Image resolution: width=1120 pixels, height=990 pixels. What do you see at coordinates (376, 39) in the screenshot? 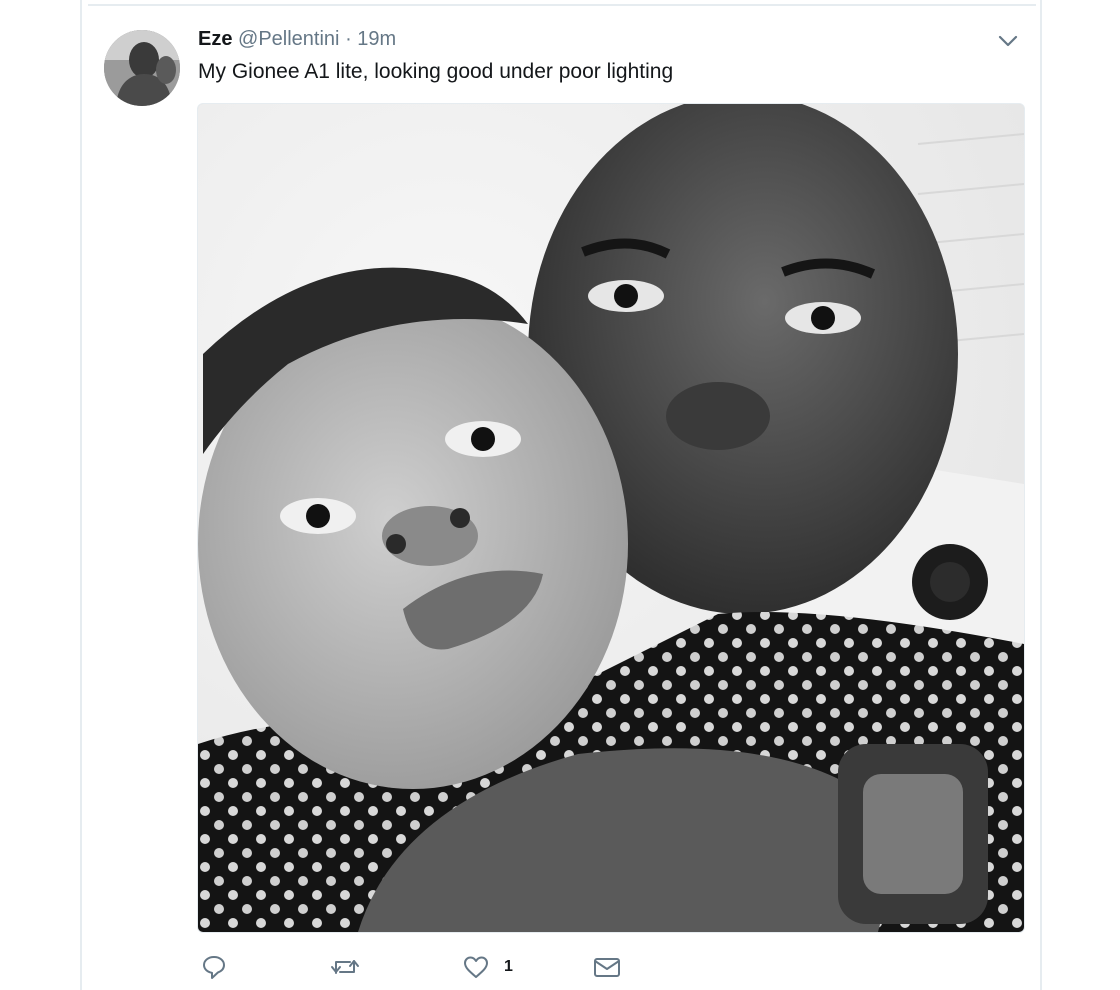
I see `tweet-timestamp: 19m` at bounding box center [376, 39].